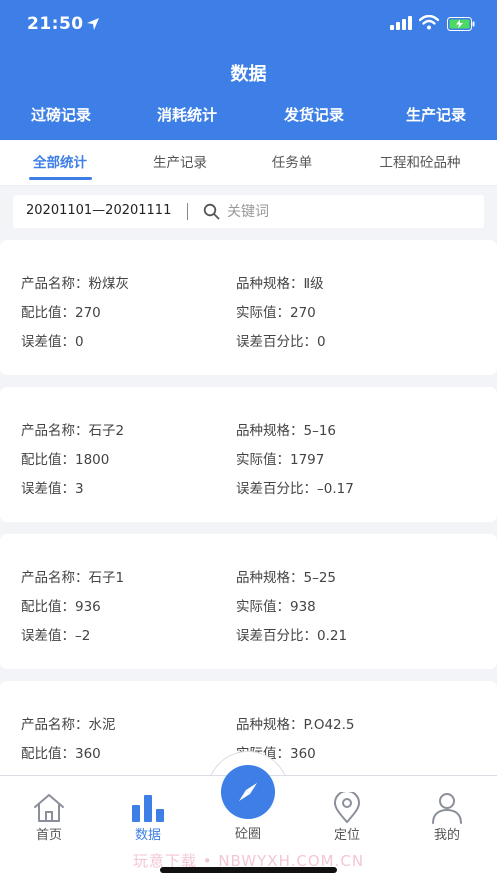 This screenshot has width=497, height=883. What do you see at coordinates (280, 284) in the screenshot?
I see `product-spec: 品种规格：Ⅱ级` at bounding box center [280, 284].